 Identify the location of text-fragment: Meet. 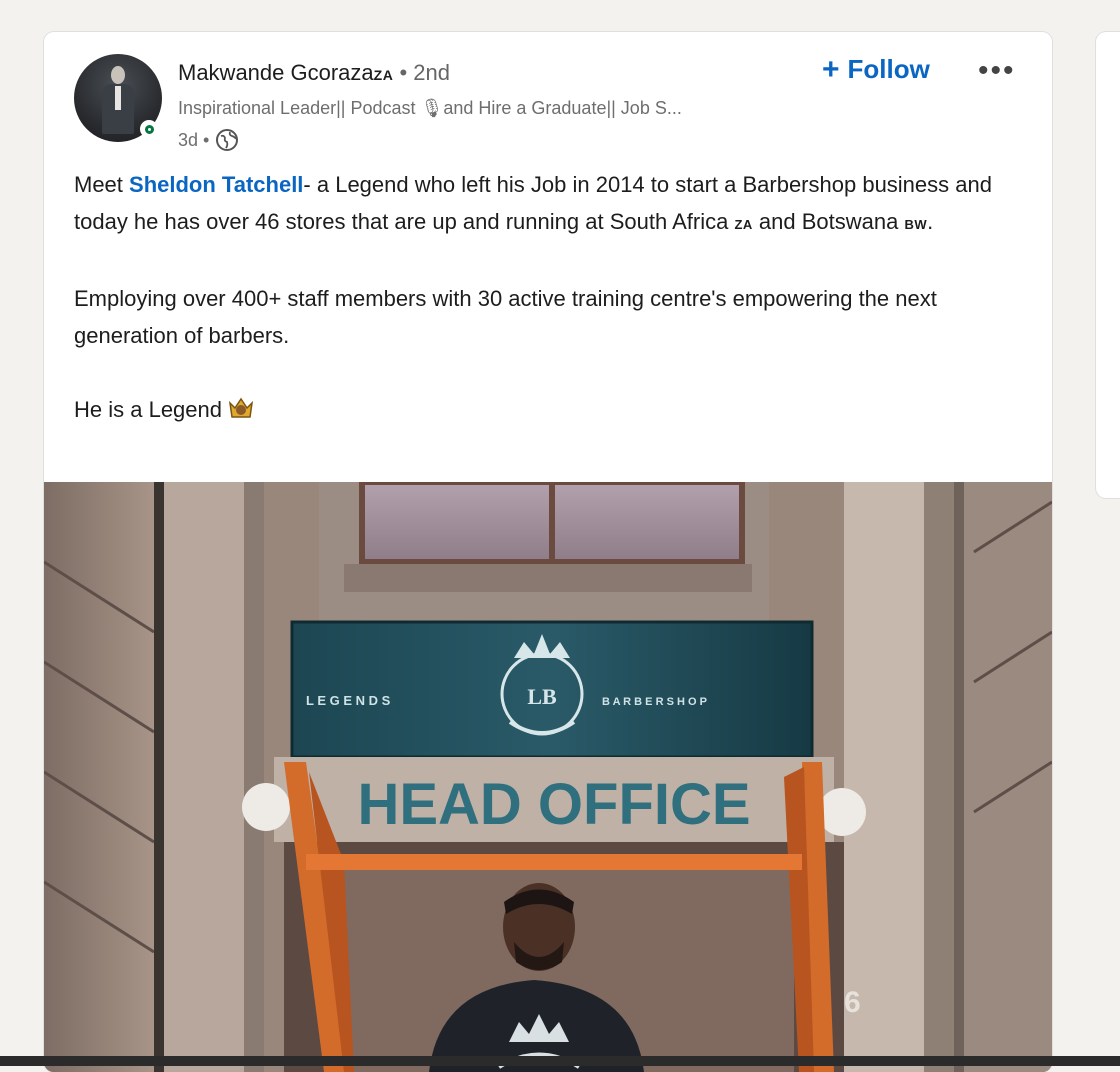
(102, 184).